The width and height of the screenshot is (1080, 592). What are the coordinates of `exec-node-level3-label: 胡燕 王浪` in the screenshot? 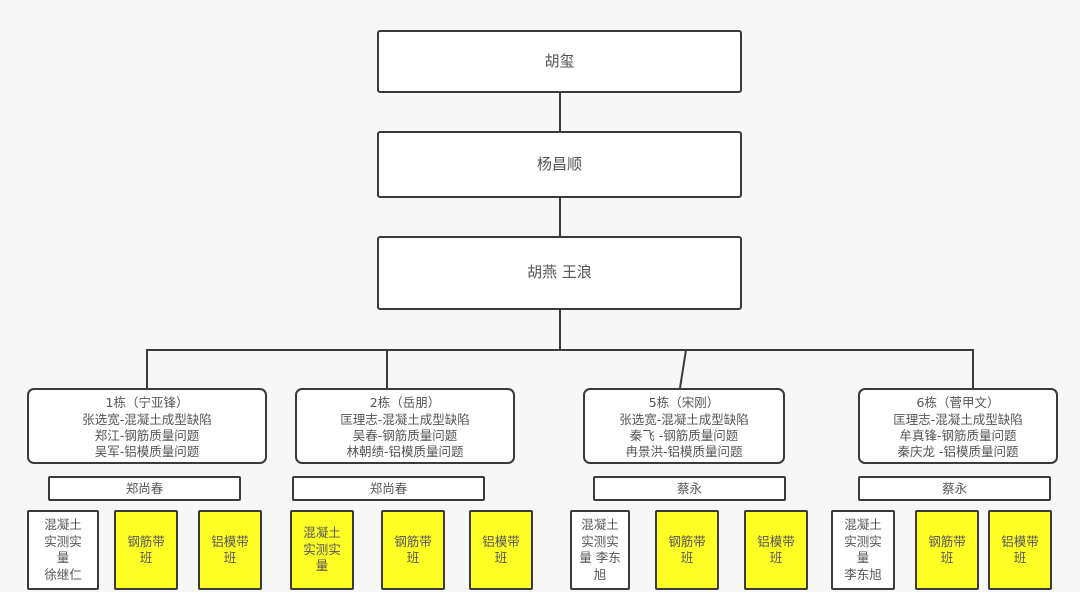 It's located at (559, 272).